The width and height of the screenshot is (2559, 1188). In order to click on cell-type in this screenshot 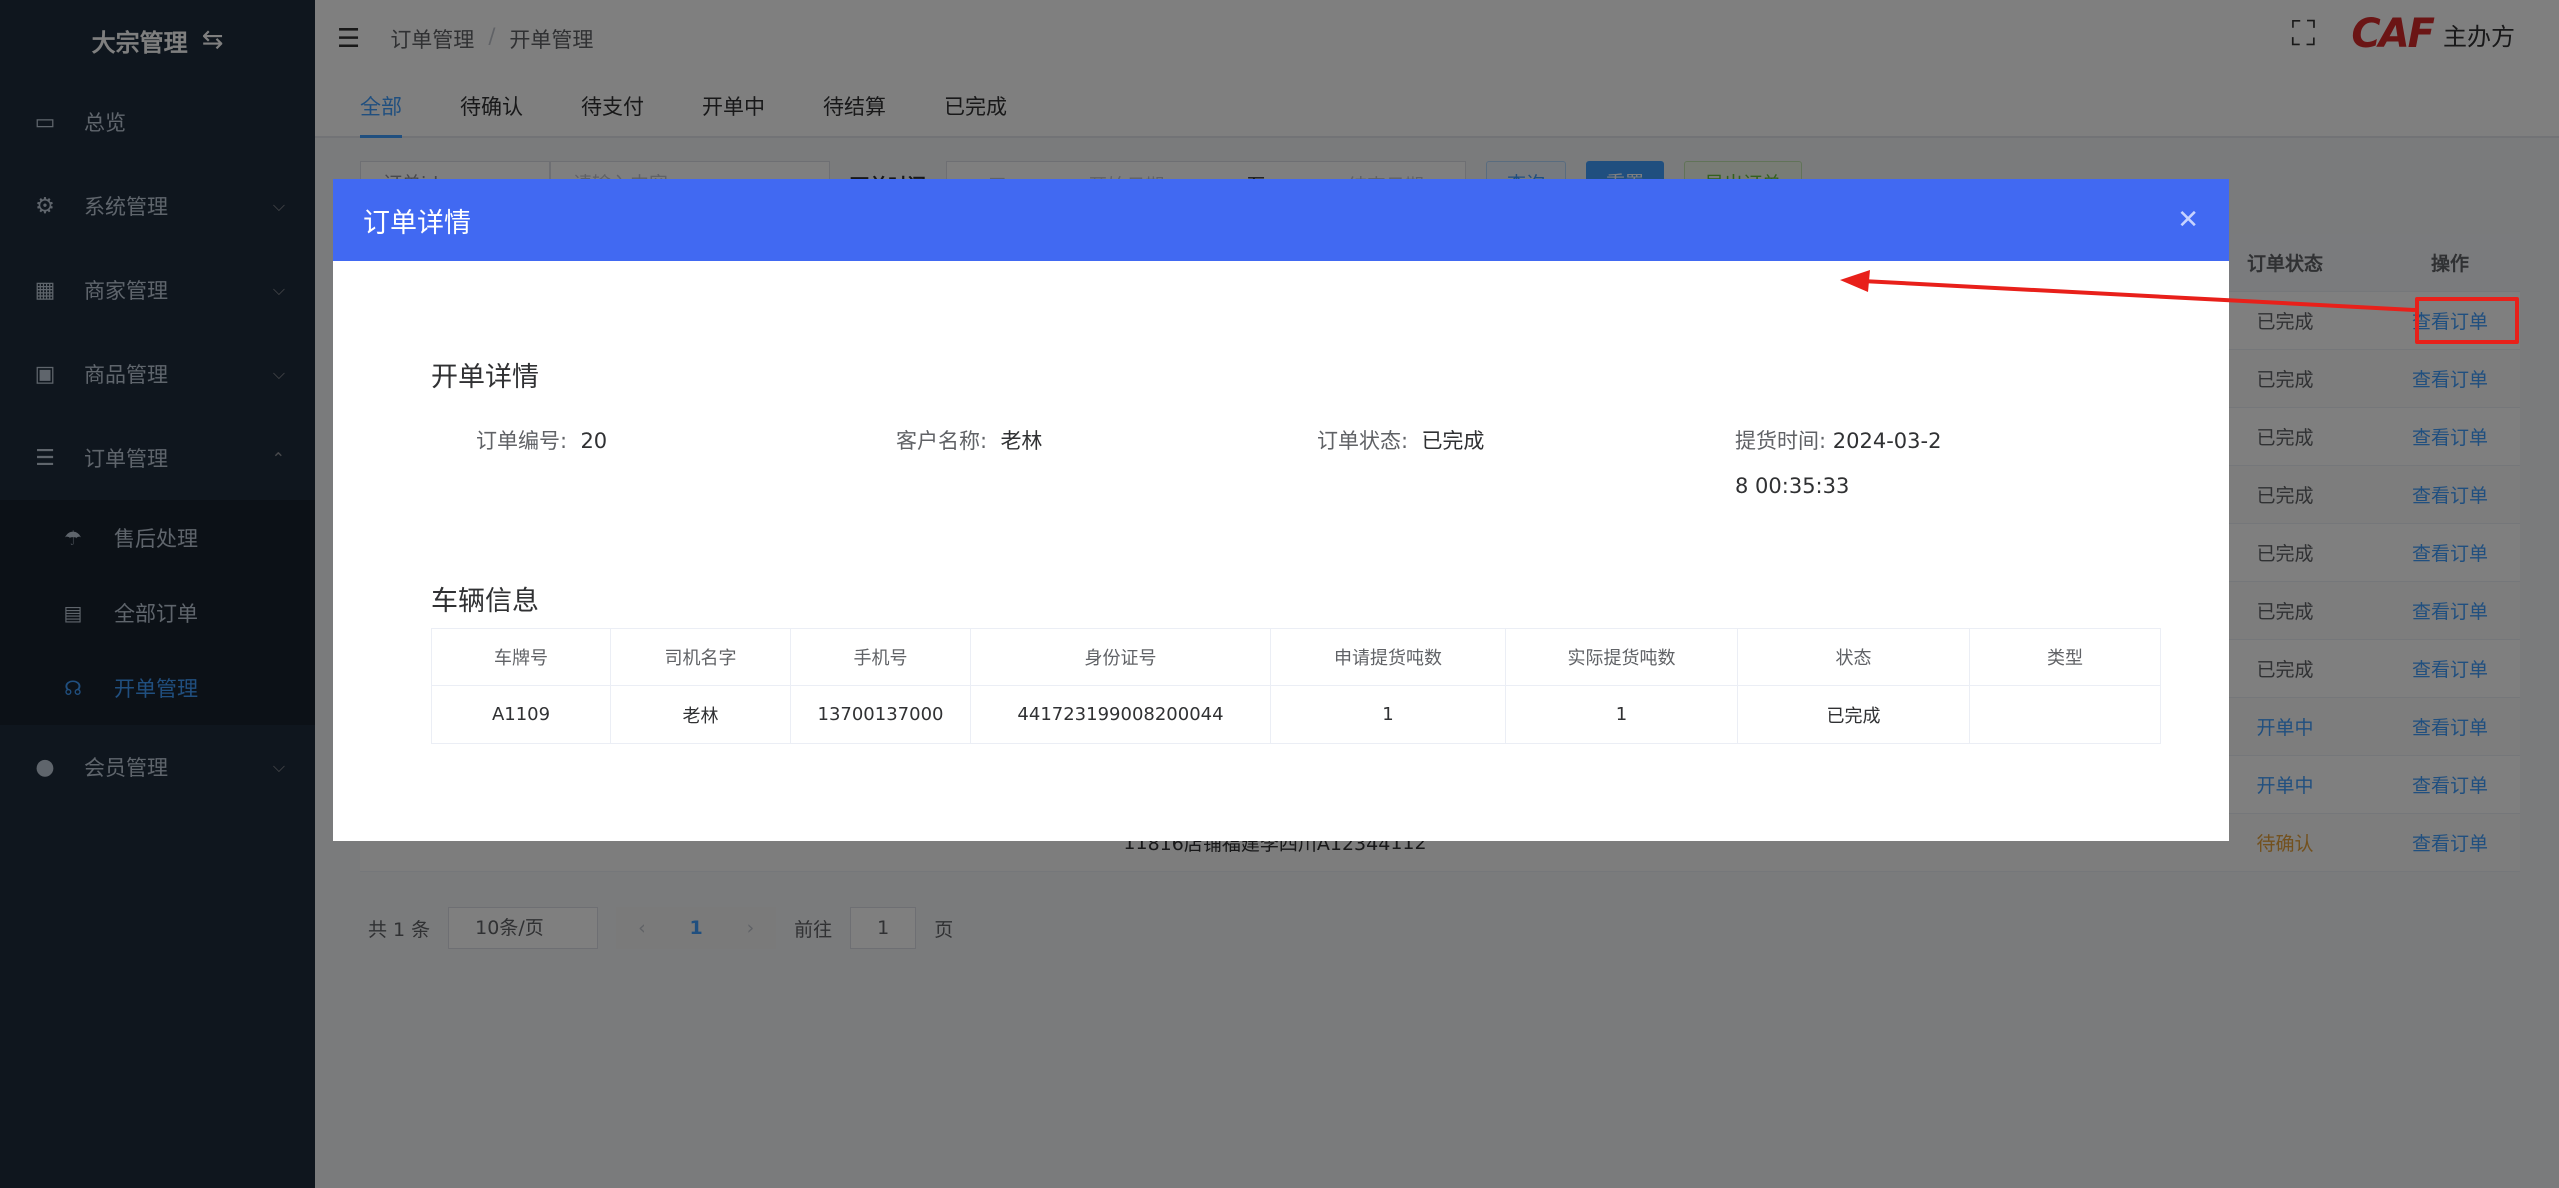, I will do `click(2065, 714)`.